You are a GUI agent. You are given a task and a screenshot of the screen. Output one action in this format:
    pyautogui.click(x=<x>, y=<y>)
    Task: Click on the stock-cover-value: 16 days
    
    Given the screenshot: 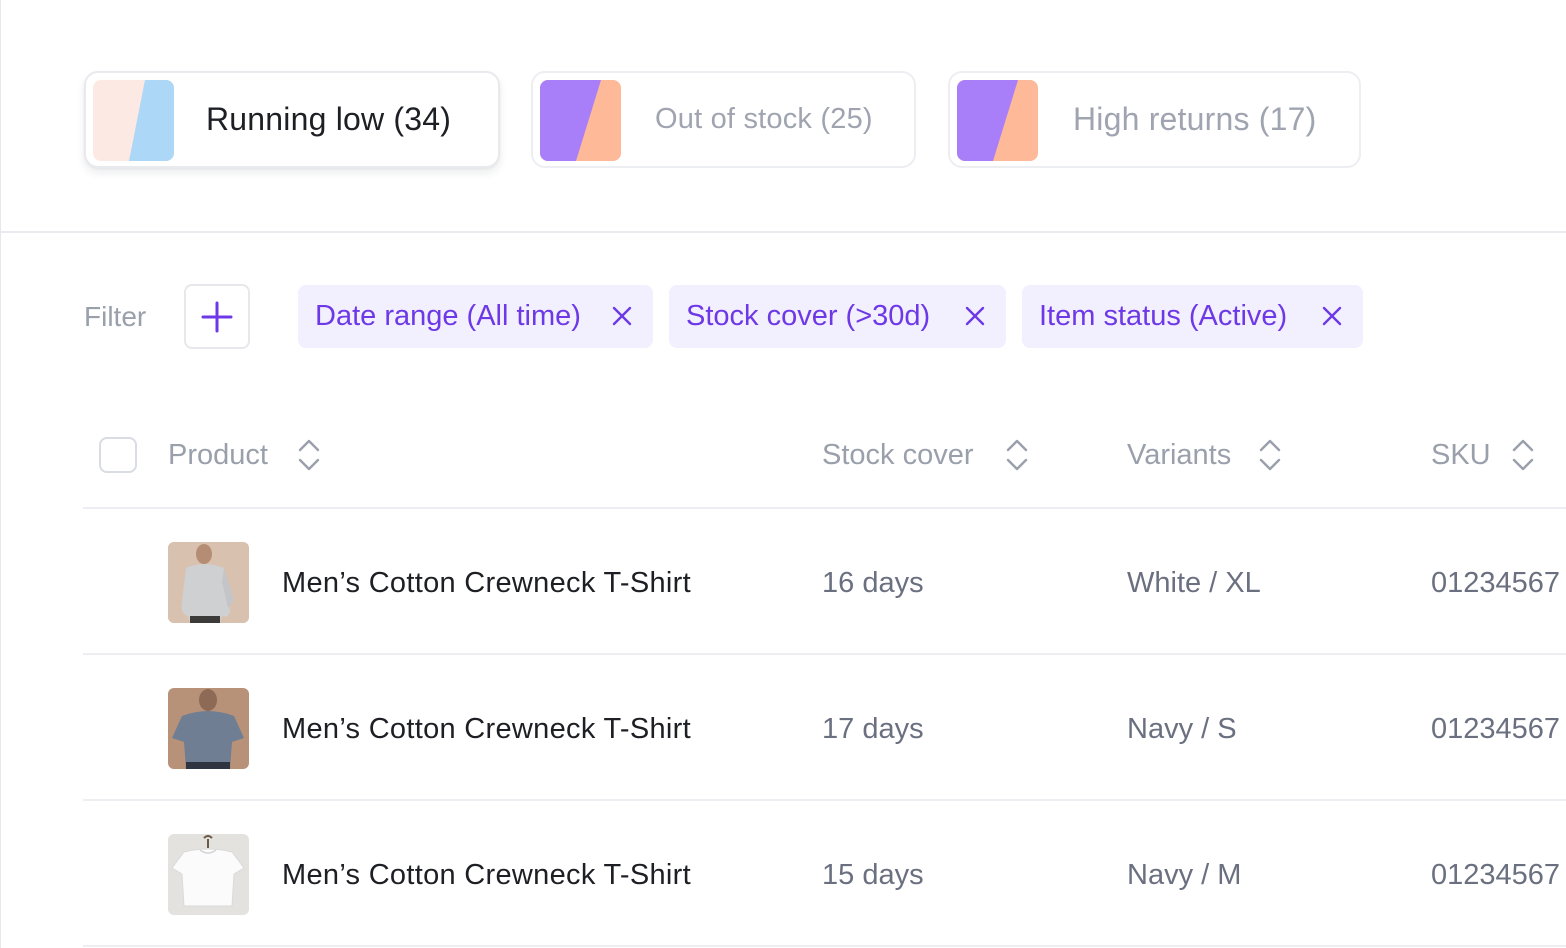 What is the action you would take?
    pyautogui.click(x=873, y=582)
    